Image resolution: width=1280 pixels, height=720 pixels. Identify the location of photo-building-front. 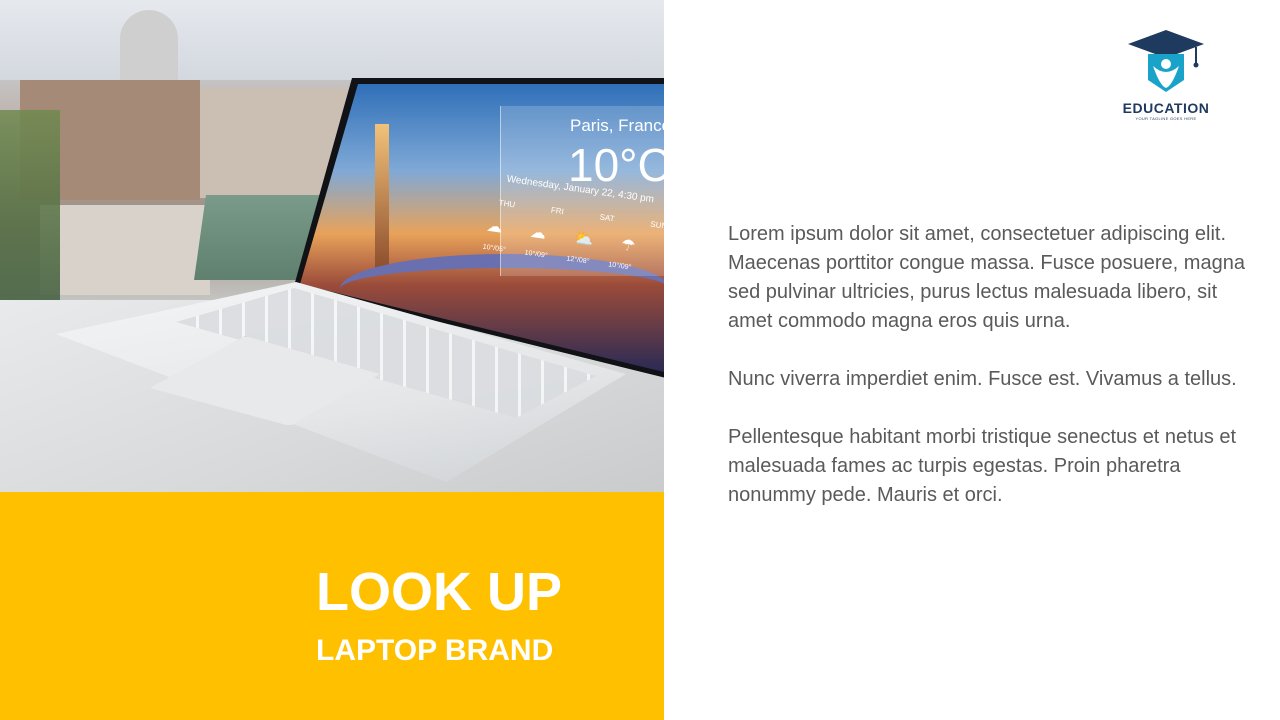
(125, 250).